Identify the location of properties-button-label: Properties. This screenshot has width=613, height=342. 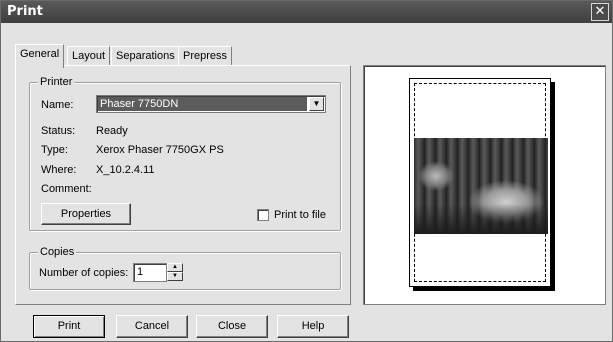
(86, 214).